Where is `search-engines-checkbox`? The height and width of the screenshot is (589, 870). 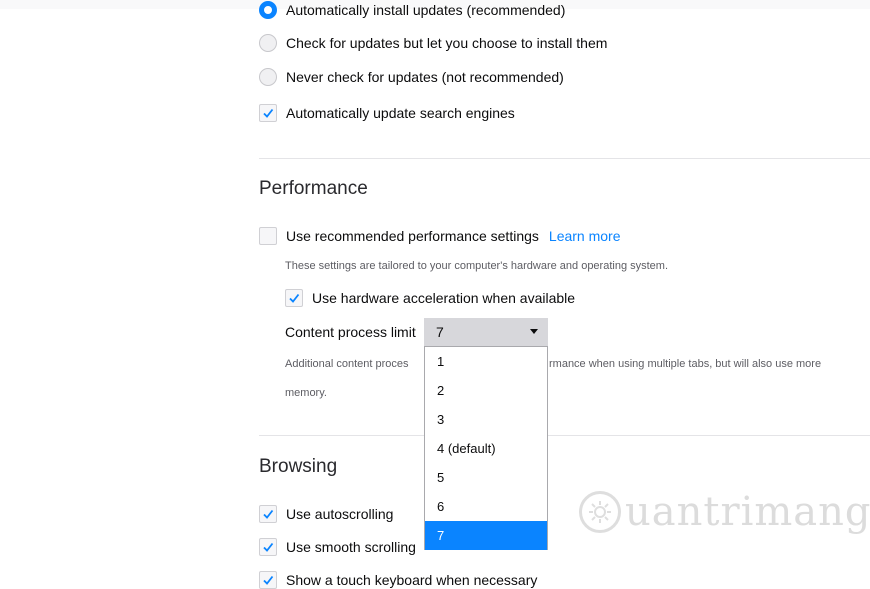 search-engines-checkbox is located at coordinates (268, 113).